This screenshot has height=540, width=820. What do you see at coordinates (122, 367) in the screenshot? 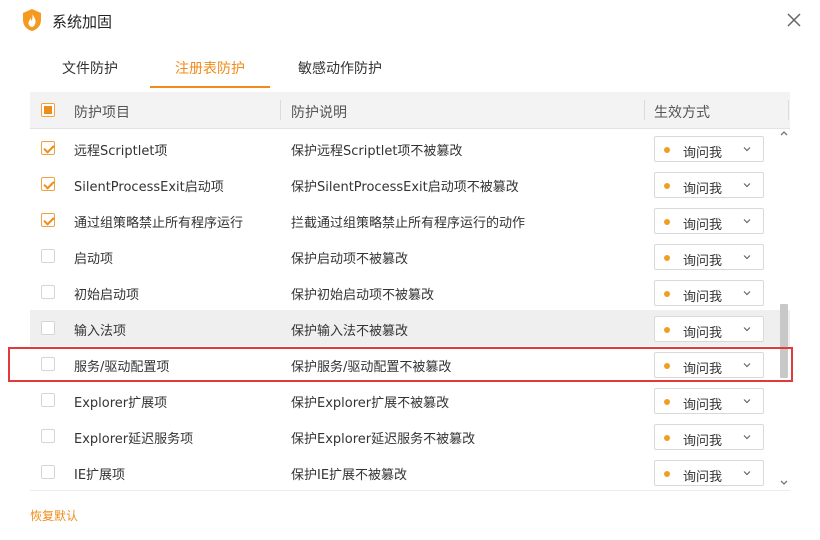
I see `protection-item-name: 服务/驱动配置项` at bounding box center [122, 367].